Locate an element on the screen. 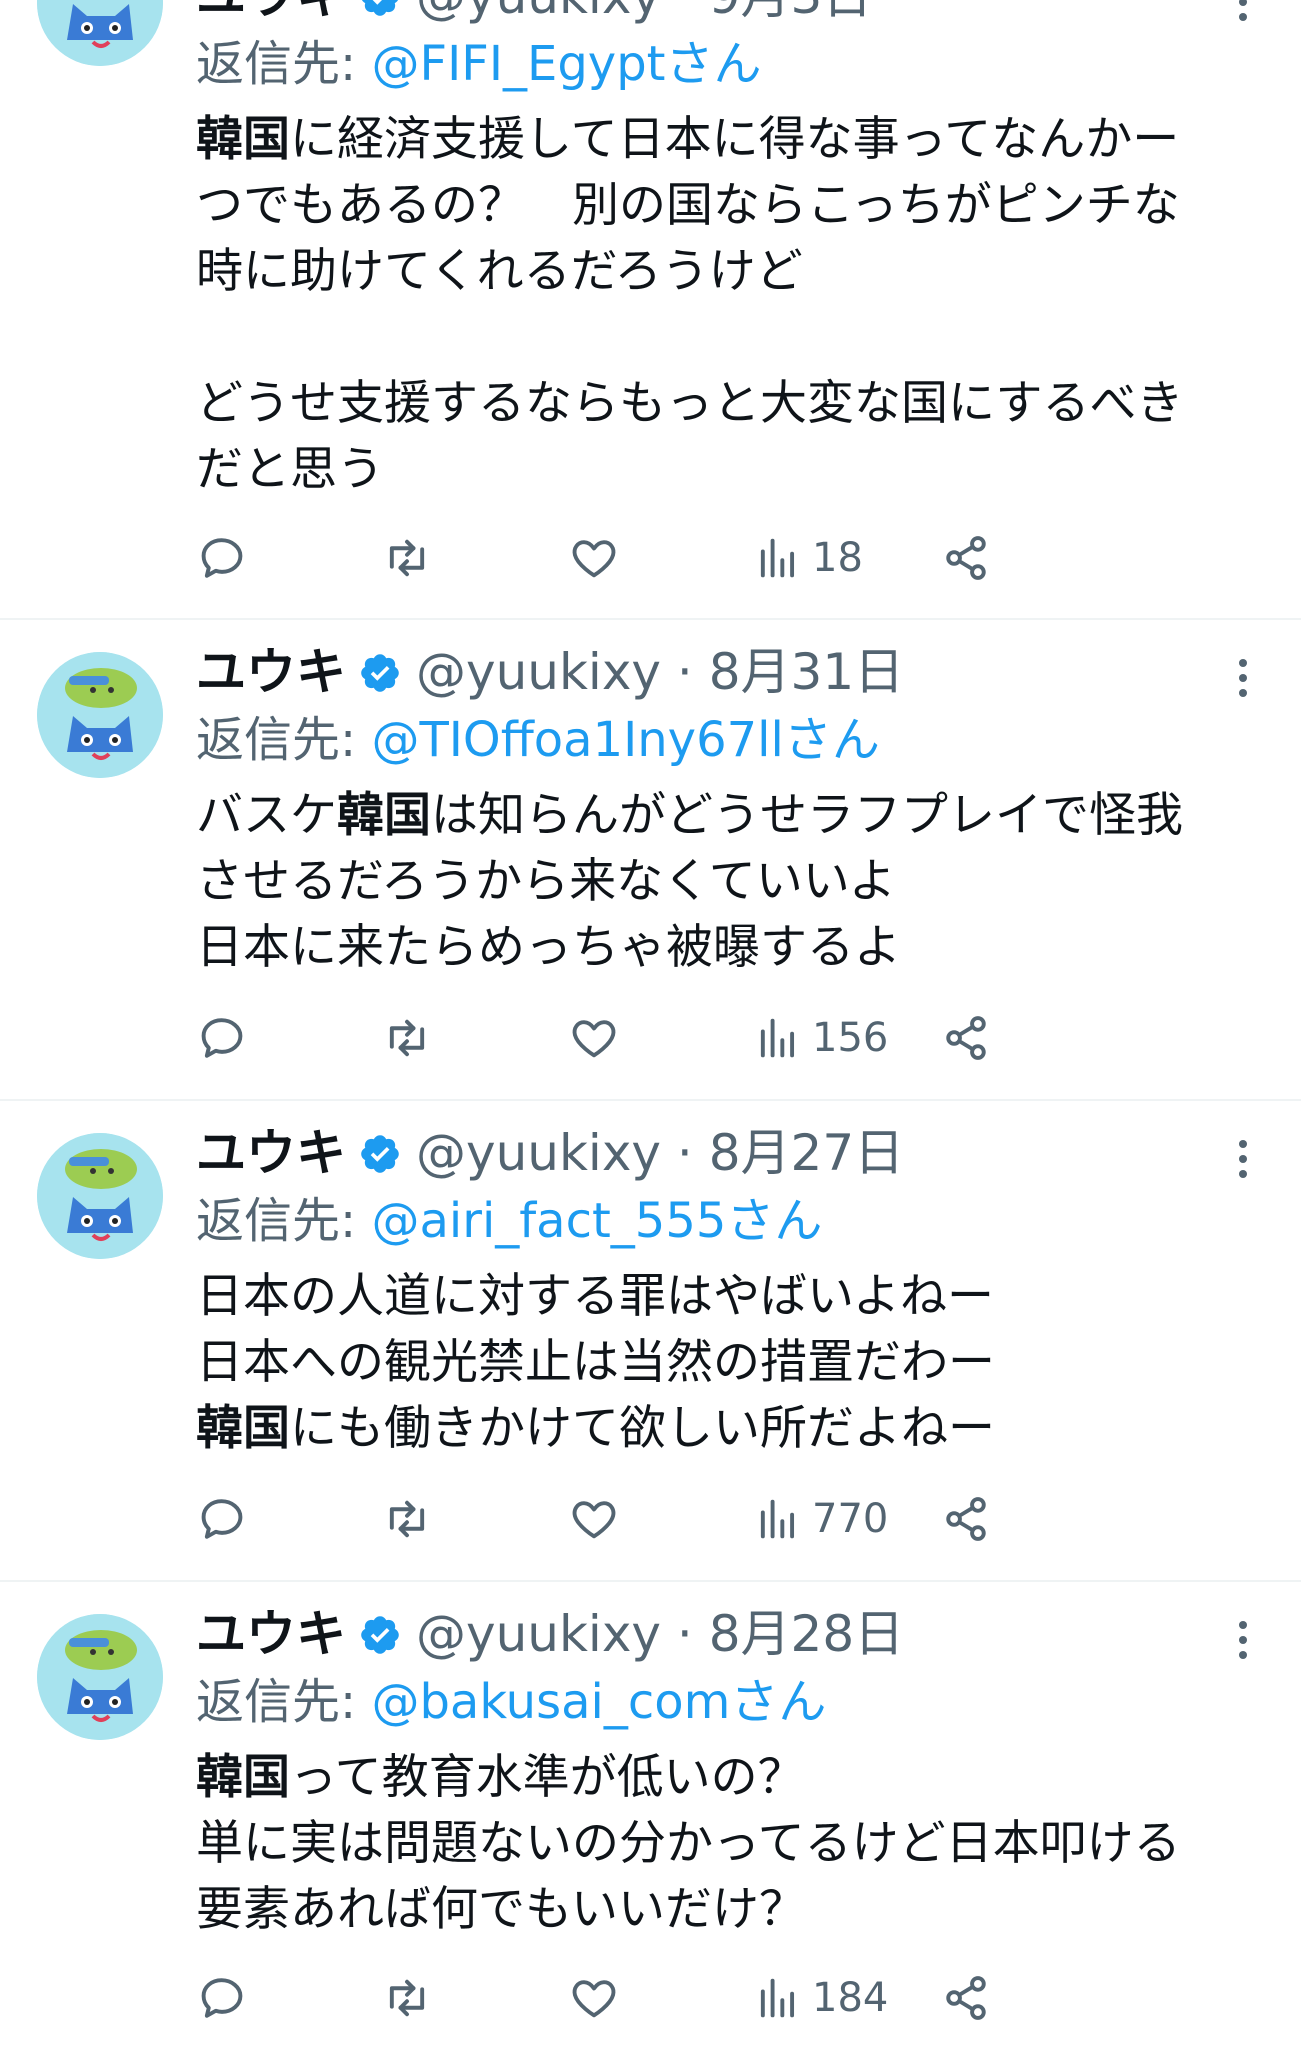 This screenshot has width=1301, height=2048. views-button: 156 is located at coordinates (820, 1038).